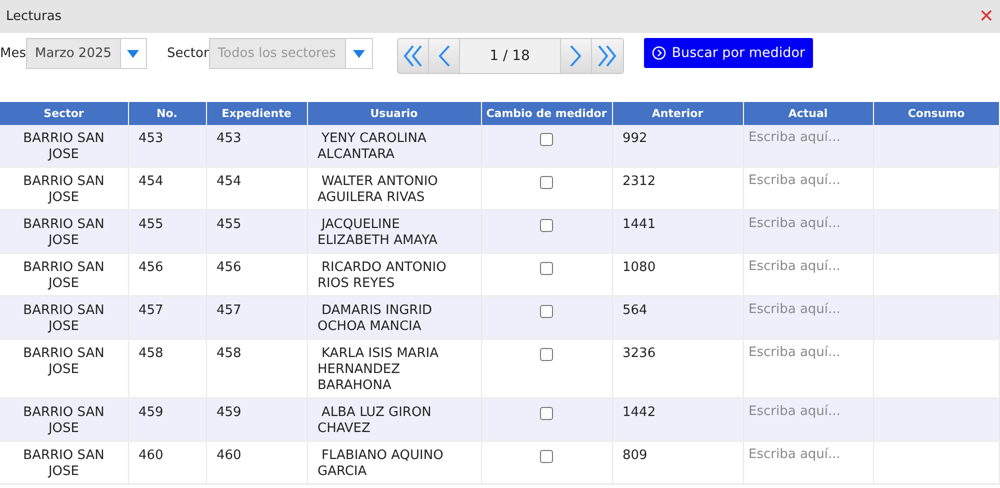  Describe the element at coordinates (394, 317) in the screenshot. I see `table-cell: DAMARIS INGRID OCHOA MANCIA` at that location.